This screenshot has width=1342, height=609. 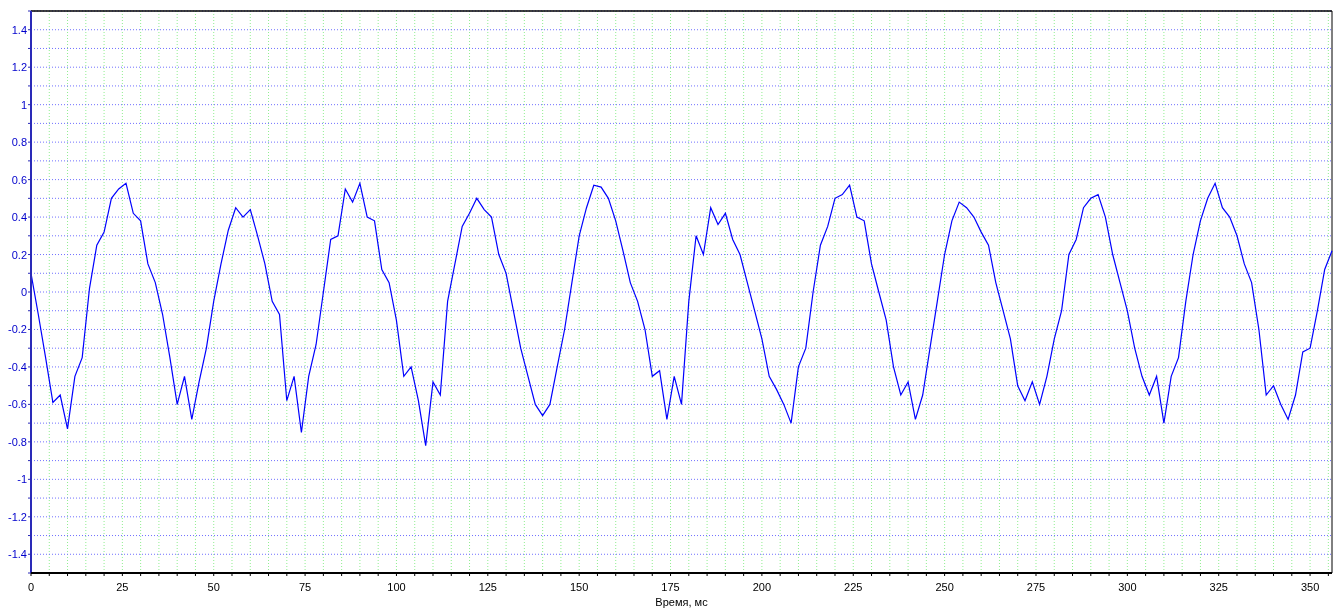 What do you see at coordinates (19, 142) in the screenshot?
I see `axis-tick-label: 0.8` at bounding box center [19, 142].